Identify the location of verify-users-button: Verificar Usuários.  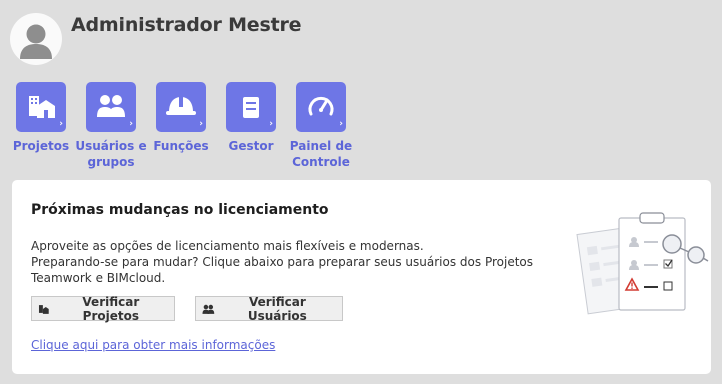
(269, 308).